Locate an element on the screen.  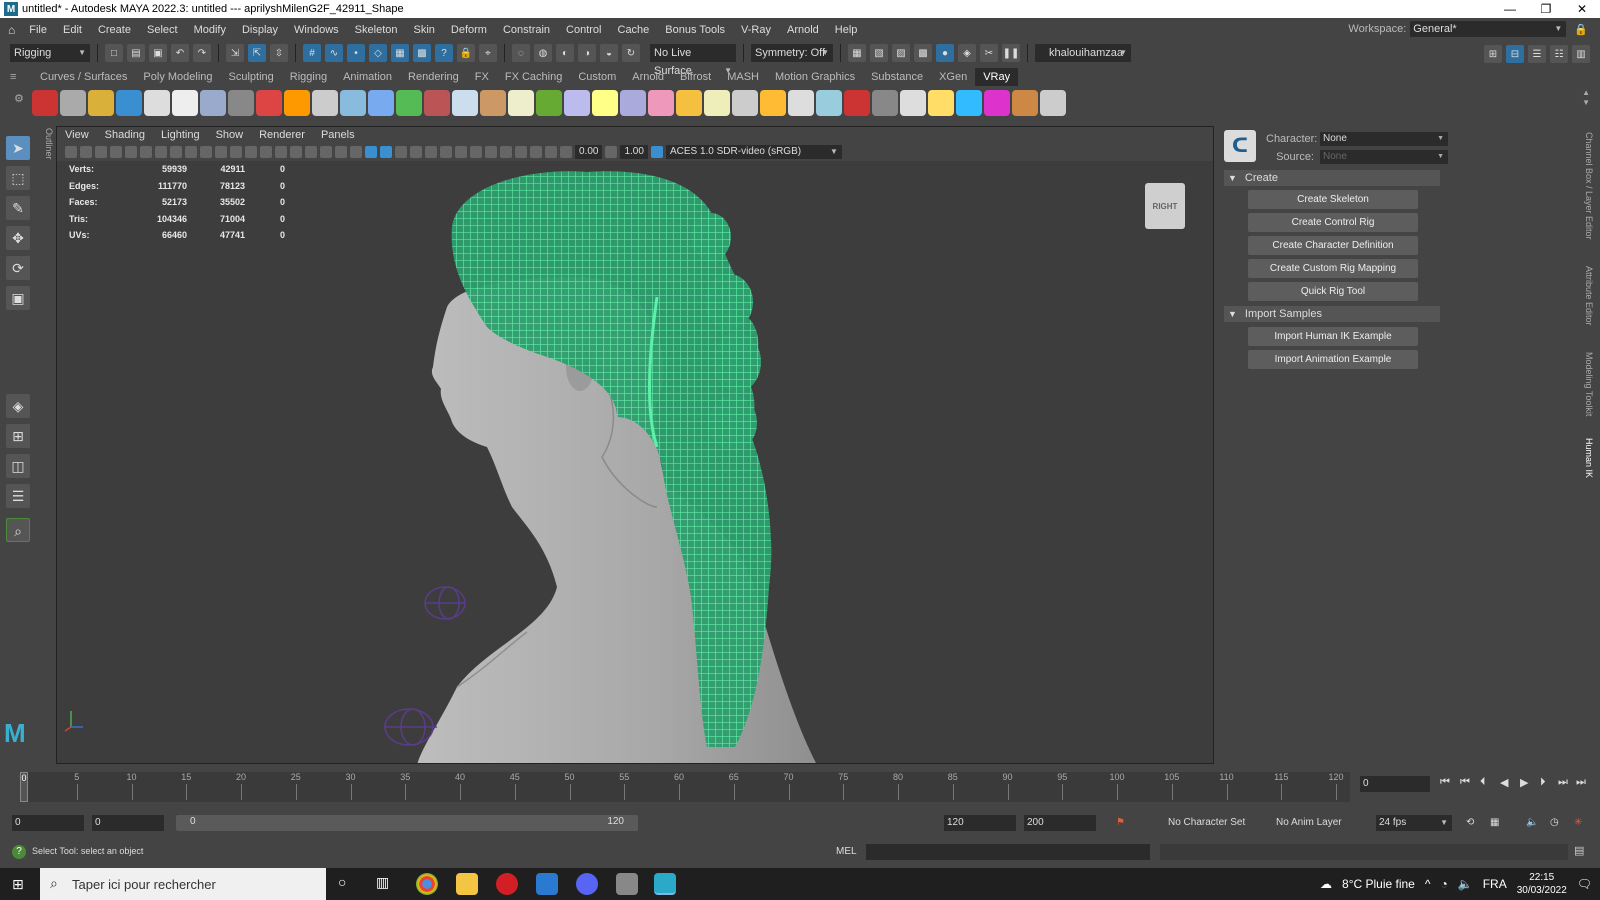
live-surface-field: No Live Surface is located at coordinates (693, 62).